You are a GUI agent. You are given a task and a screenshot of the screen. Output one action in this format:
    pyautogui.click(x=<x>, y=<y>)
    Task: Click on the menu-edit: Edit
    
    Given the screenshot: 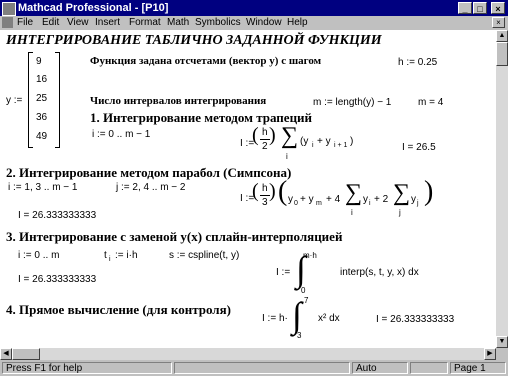 What is the action you would take?
    pyautogui.click(x=50, y=22)
    